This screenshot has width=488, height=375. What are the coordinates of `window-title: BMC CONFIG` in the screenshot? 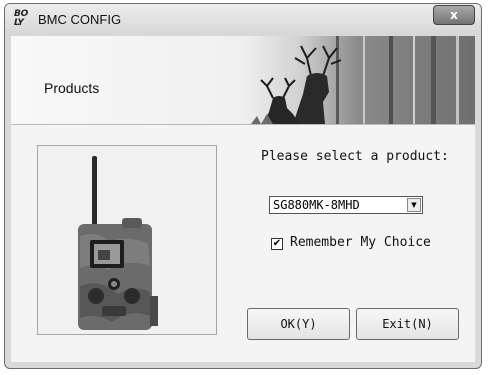 It's located at (80, 19).